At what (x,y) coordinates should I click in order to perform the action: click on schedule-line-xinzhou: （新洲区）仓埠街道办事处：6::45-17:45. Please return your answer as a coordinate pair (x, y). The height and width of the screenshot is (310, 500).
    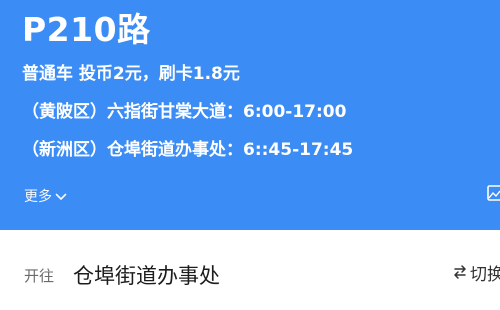
    Looking at the image, I should click on (188, 150).